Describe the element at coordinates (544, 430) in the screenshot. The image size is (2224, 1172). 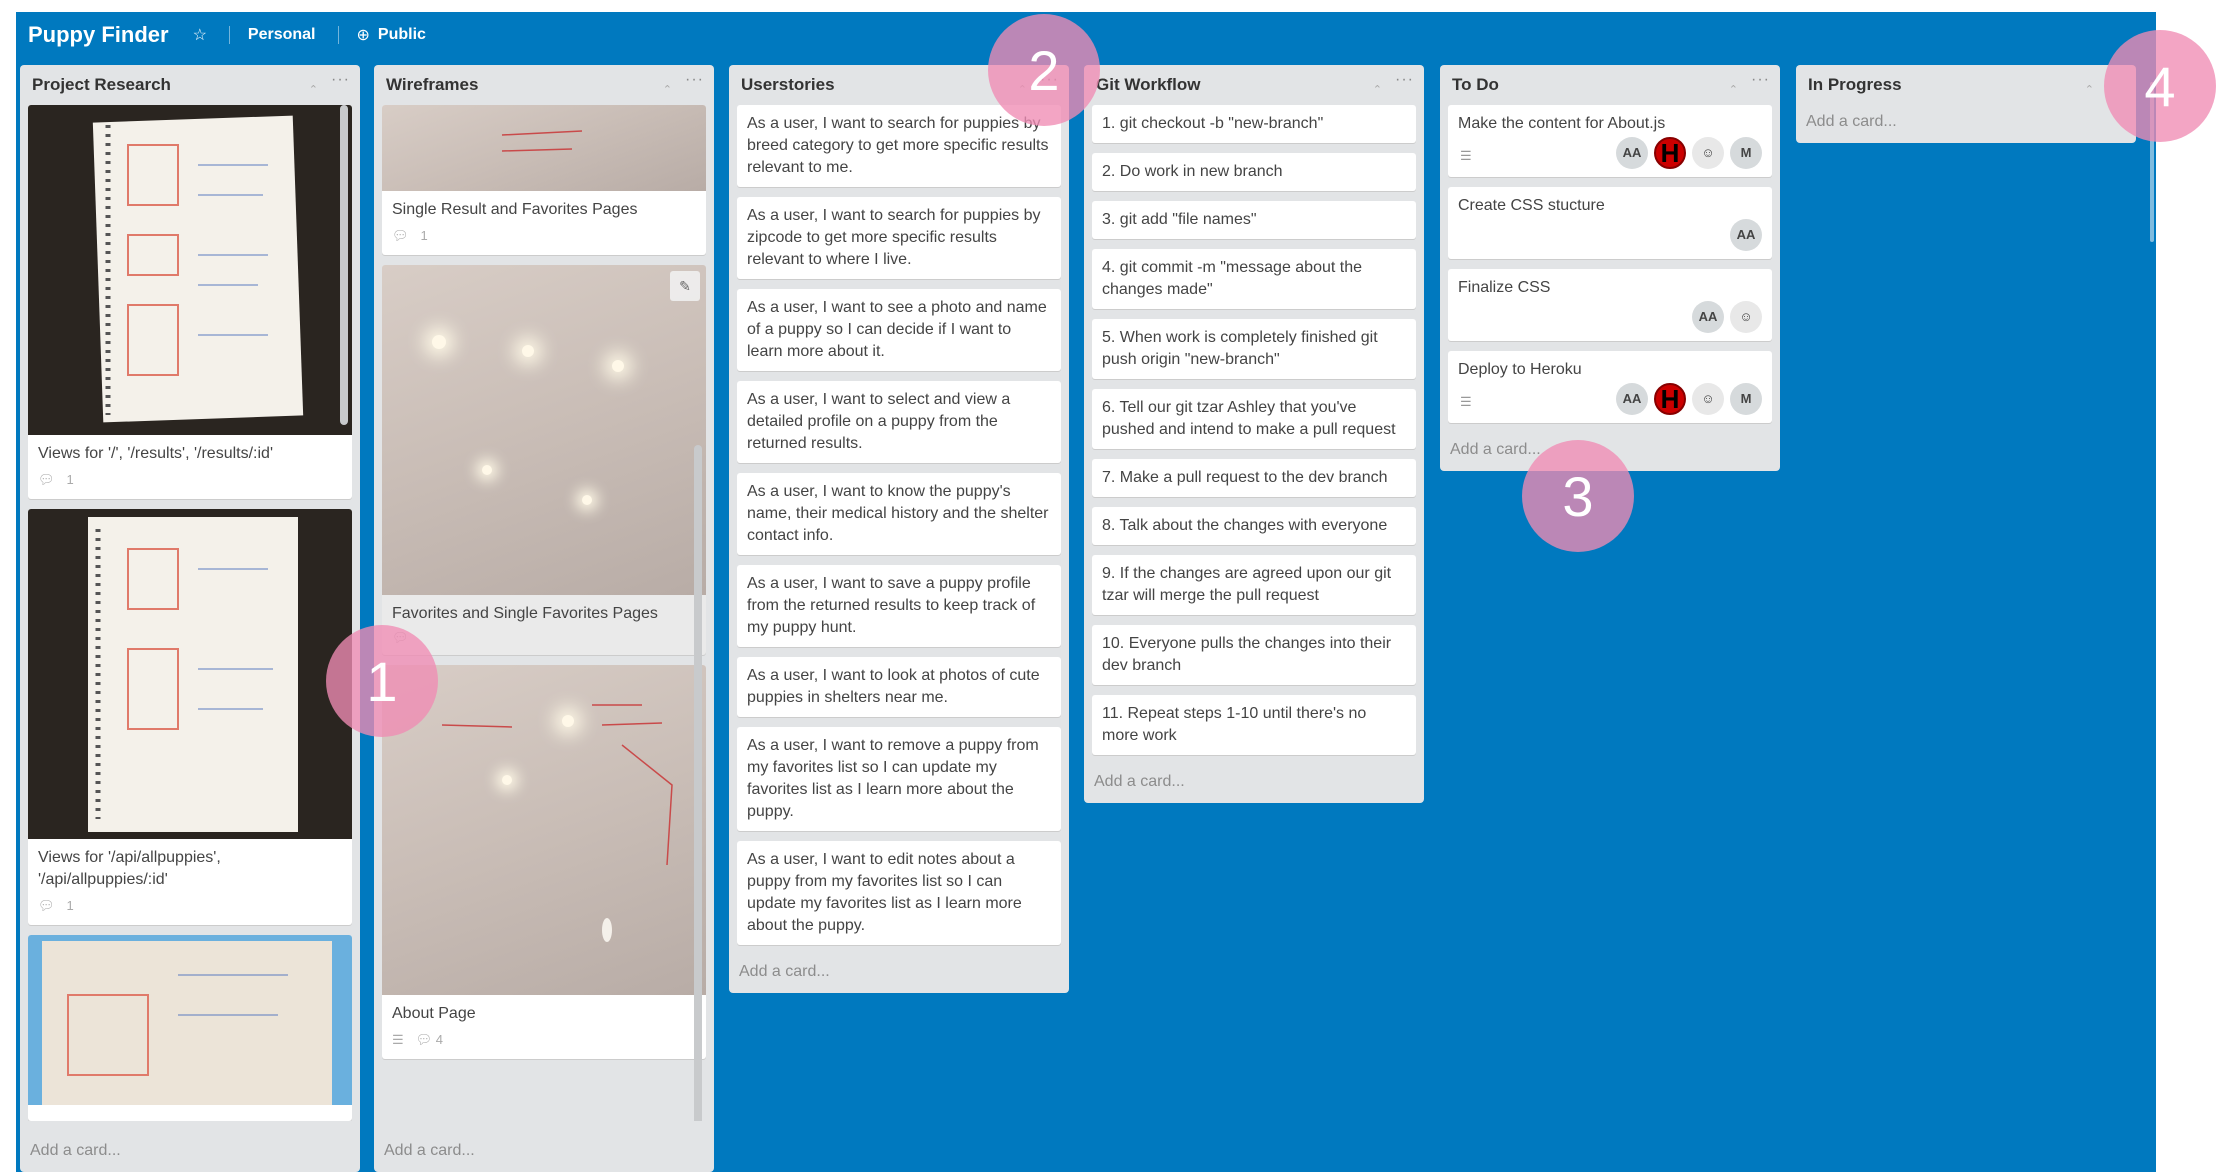
I see `whiteboard-photo: ✎` at that location.